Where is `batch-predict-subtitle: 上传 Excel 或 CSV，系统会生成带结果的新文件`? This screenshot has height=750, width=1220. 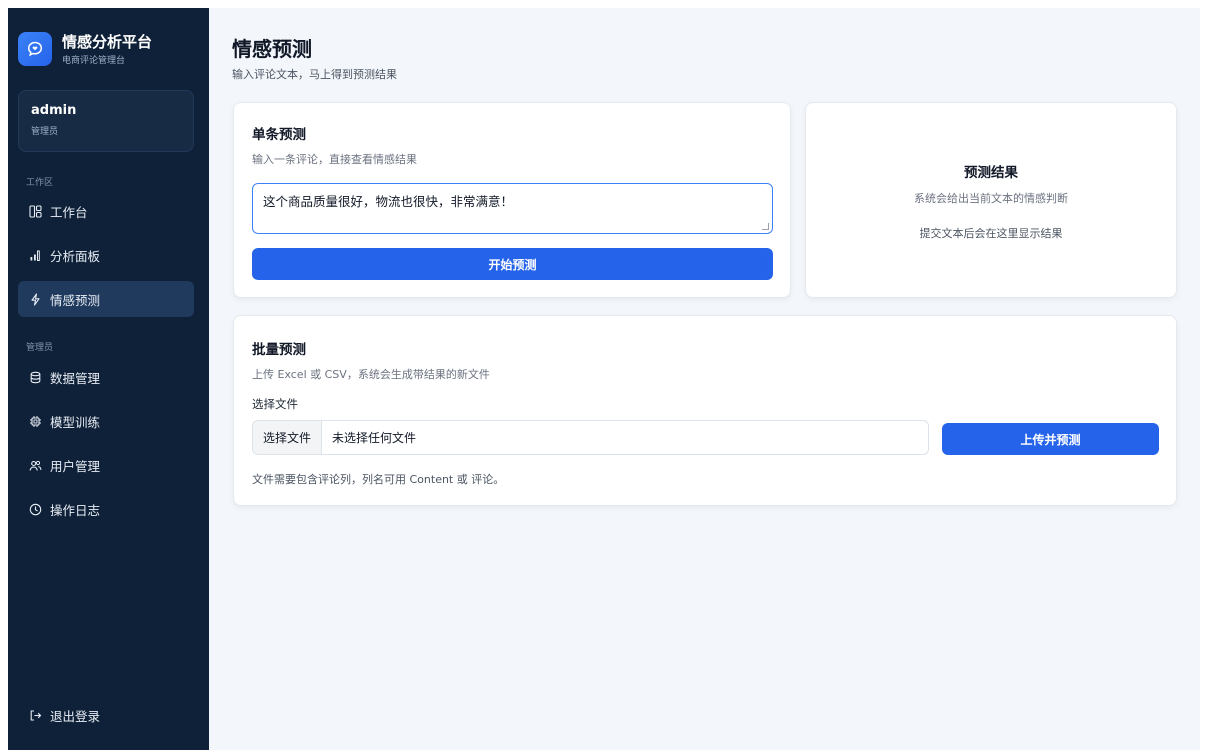
batch-predict-subtitle: 上传 Excel 或 CSV，系统会生成带结果的新文件 is located at coordinates (371, 374).